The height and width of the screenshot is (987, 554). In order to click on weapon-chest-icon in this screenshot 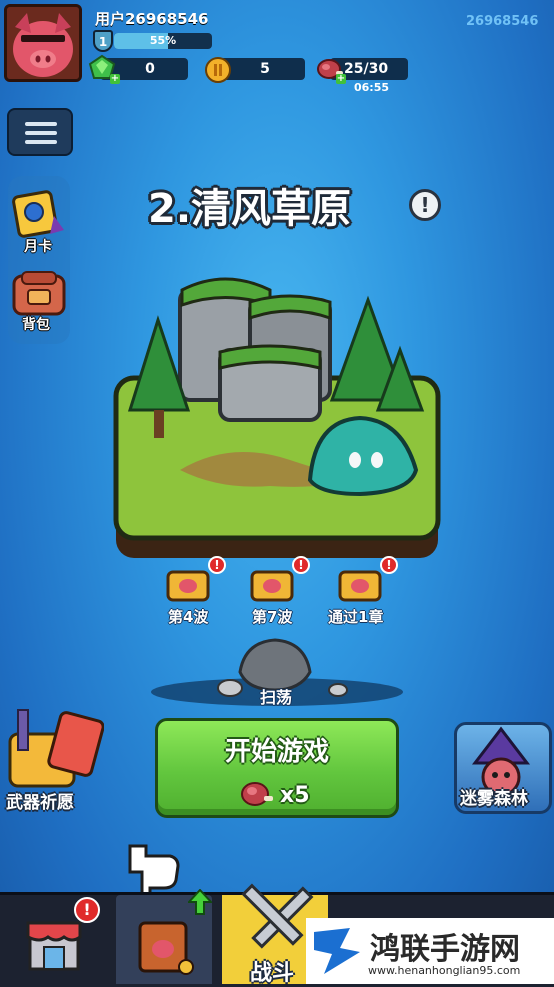, I will do `click(56, 748)`.